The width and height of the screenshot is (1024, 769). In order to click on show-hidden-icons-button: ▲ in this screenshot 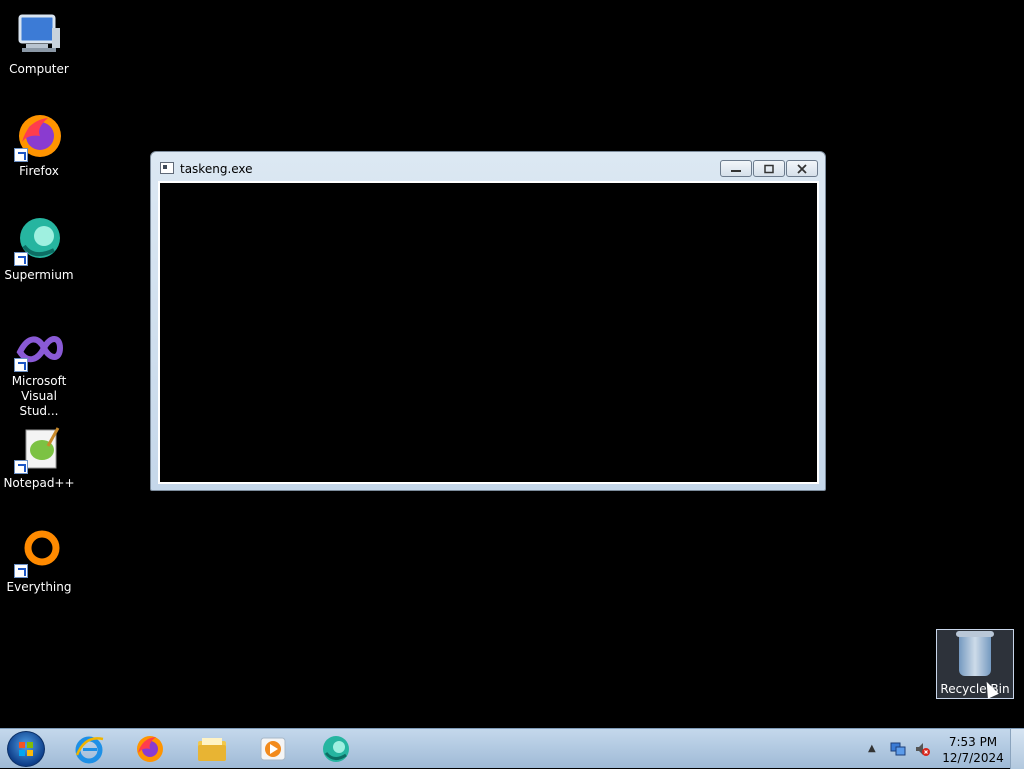, I will do `click(872, 748)`.